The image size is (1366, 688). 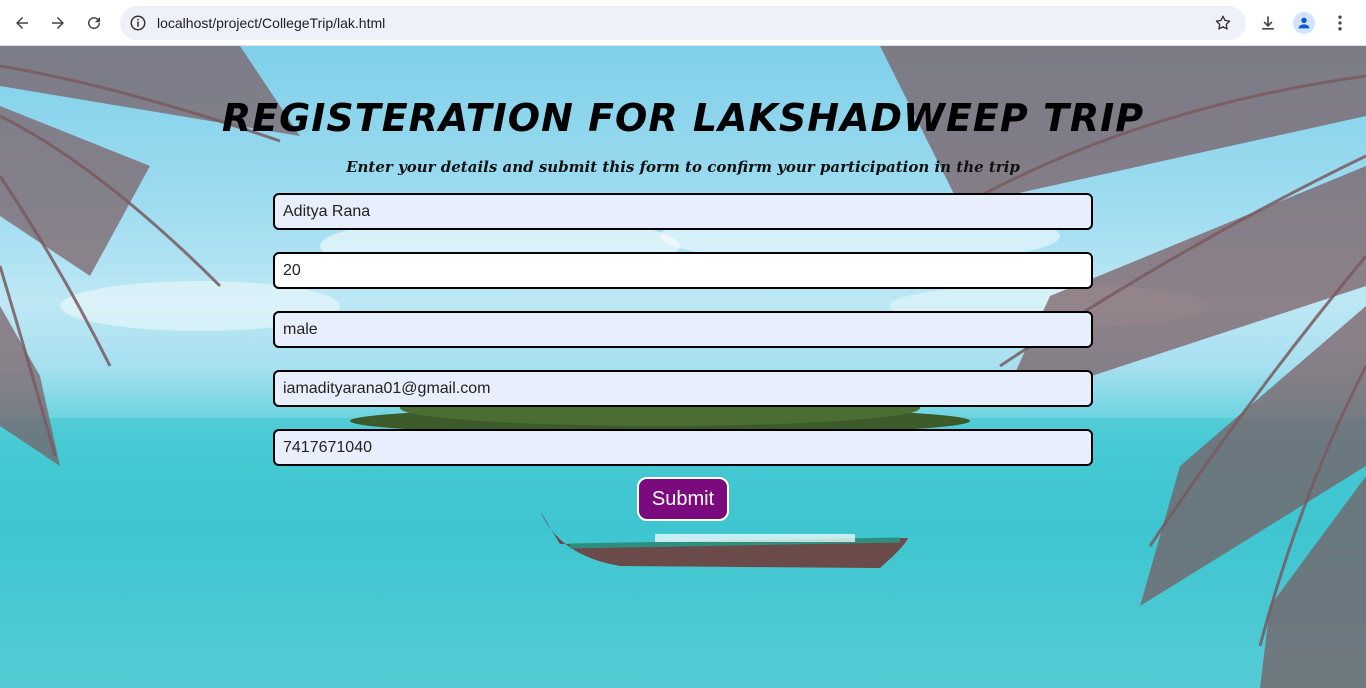 What do you see at coordinates (138, 23) in the screenshot?
I see `info-icon` at bounding box center [138, 23].